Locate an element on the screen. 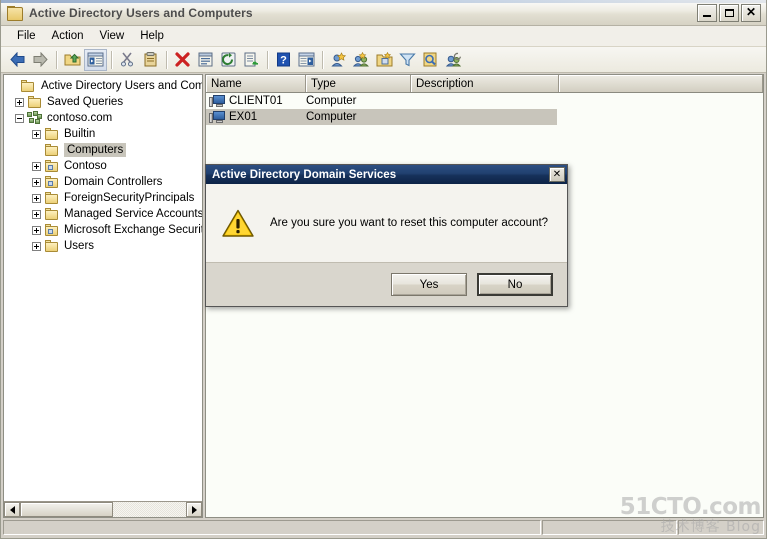  tree-item-label: Users is located at coordinates (79, 246).